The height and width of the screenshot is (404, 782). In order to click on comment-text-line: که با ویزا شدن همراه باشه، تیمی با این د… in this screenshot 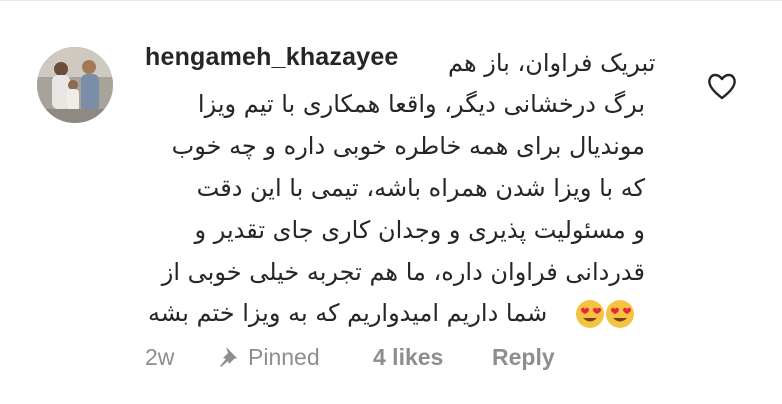, I will do `click(420, 188)`.